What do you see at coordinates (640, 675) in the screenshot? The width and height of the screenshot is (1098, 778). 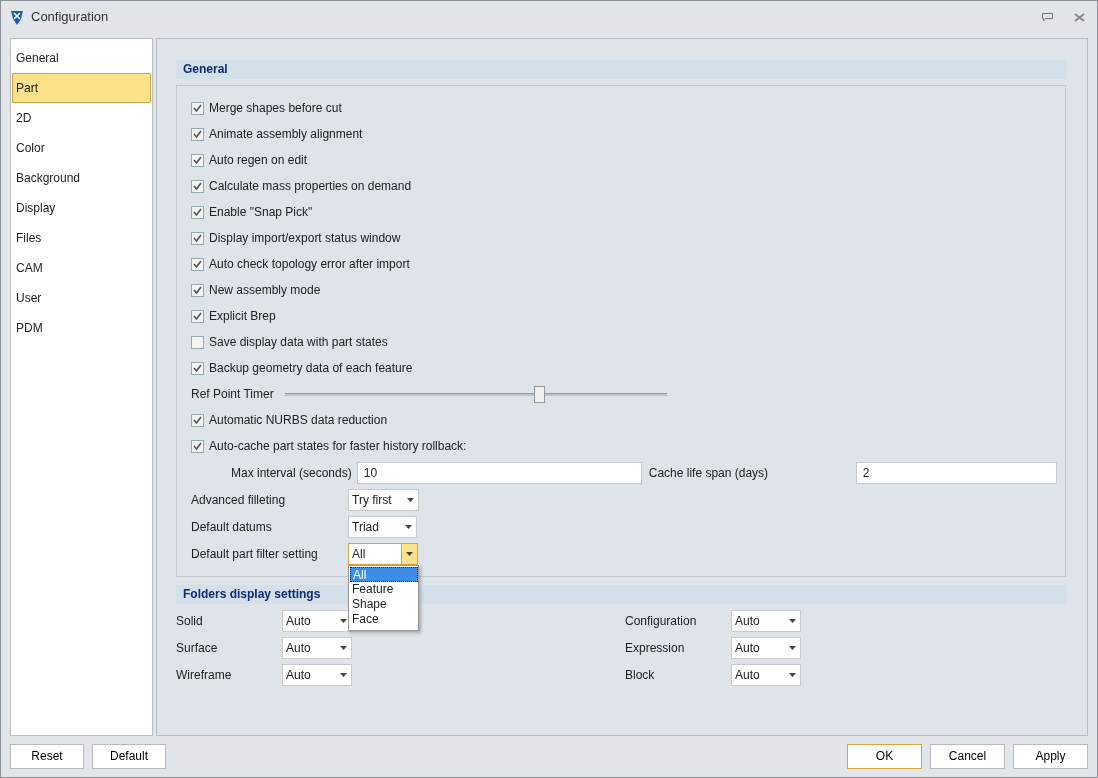 I see `field-label: Block` at bounding box center [640, 675].